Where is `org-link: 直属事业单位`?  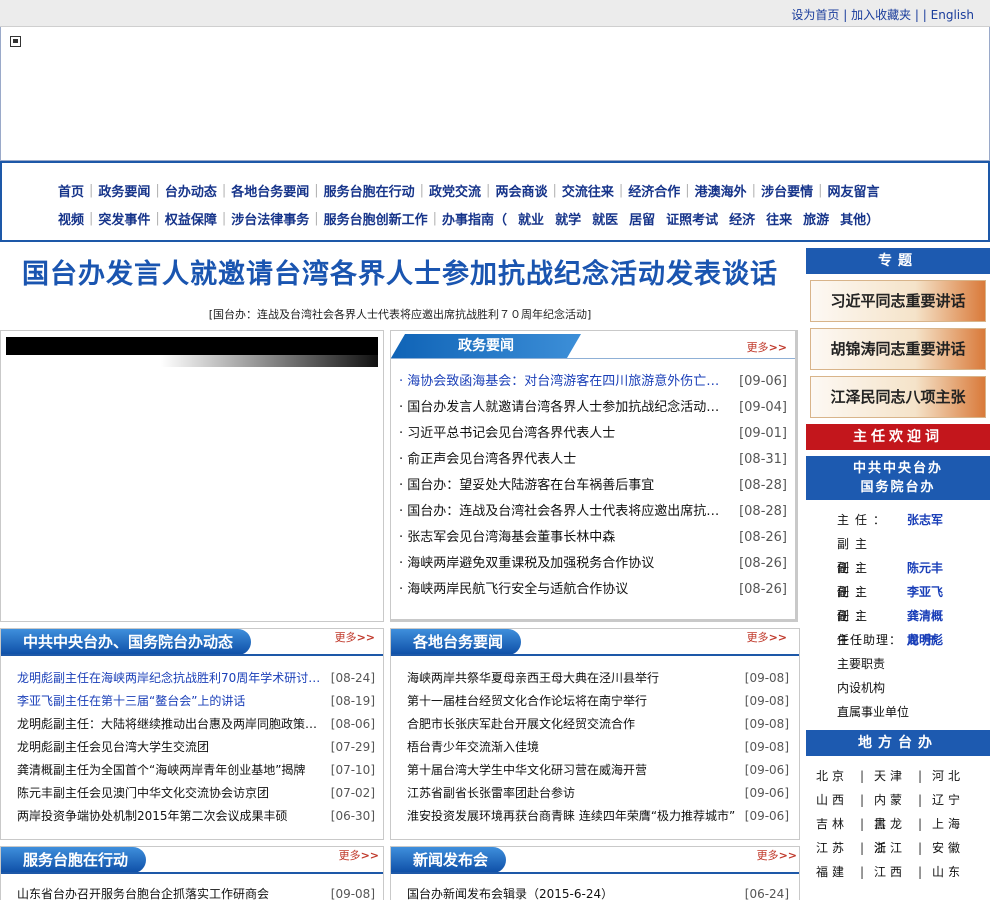 org-link: 直属事业单位 is located at coordinates (913, 712).